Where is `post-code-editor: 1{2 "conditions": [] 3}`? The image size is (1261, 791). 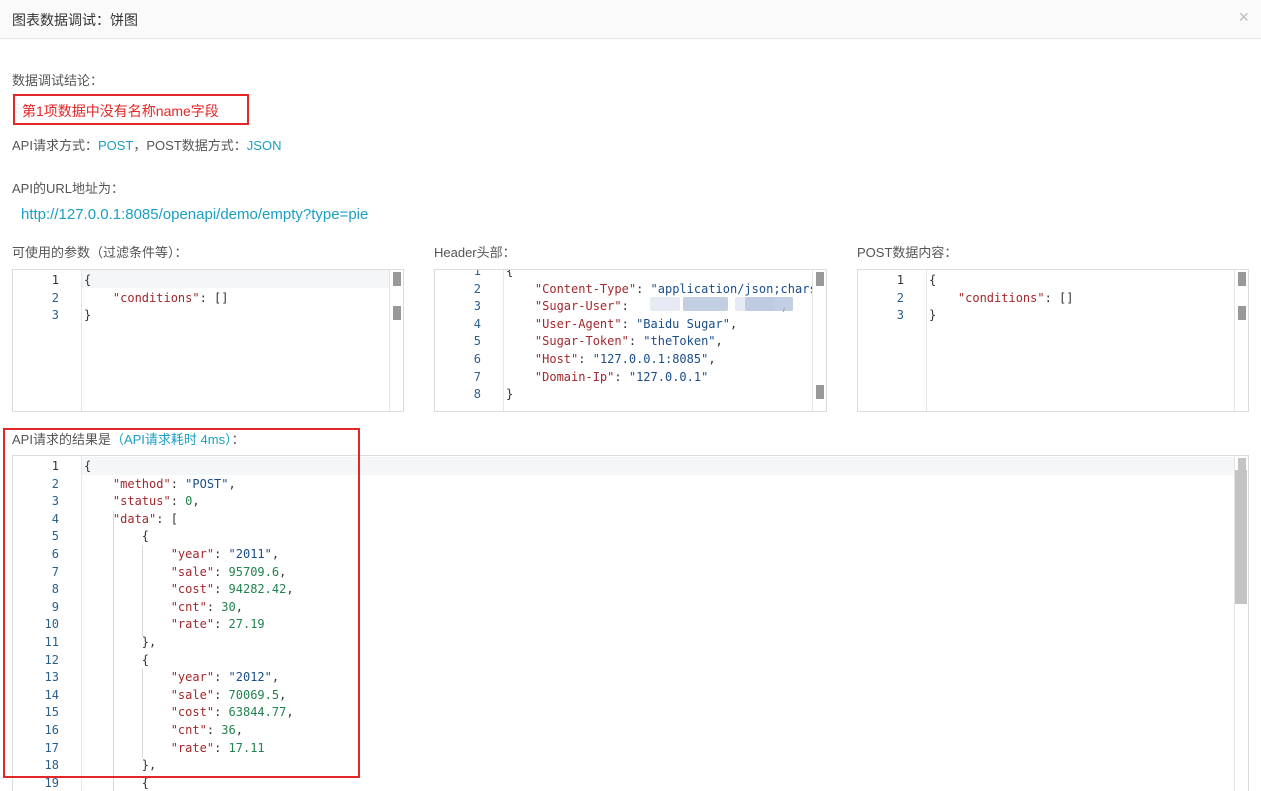 post-code-editor: 1{2 "conditions": [] 3} is located at coordinates (1053, 340).